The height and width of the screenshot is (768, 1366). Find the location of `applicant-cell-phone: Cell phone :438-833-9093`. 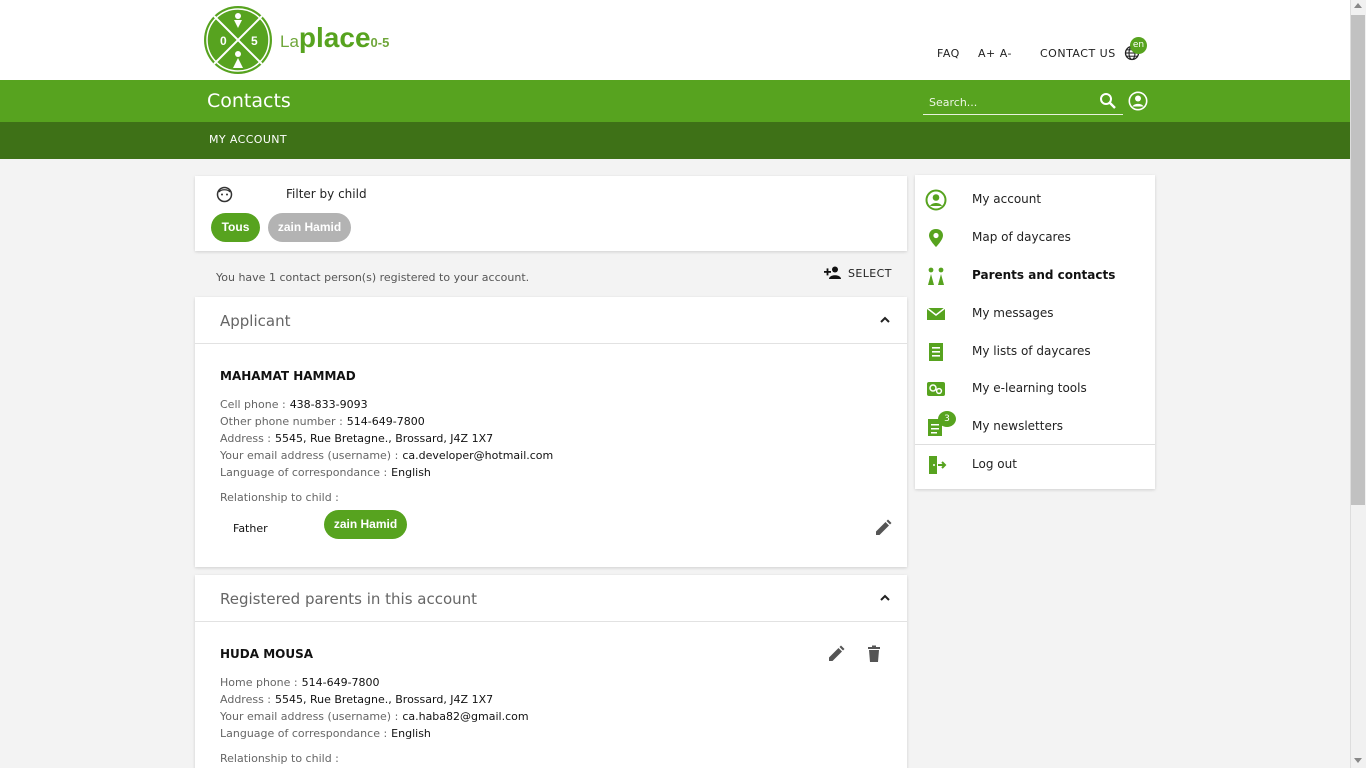

applicant-cell-phone: Cell phone :438-833-9093 is located at coordinates (294, 404).